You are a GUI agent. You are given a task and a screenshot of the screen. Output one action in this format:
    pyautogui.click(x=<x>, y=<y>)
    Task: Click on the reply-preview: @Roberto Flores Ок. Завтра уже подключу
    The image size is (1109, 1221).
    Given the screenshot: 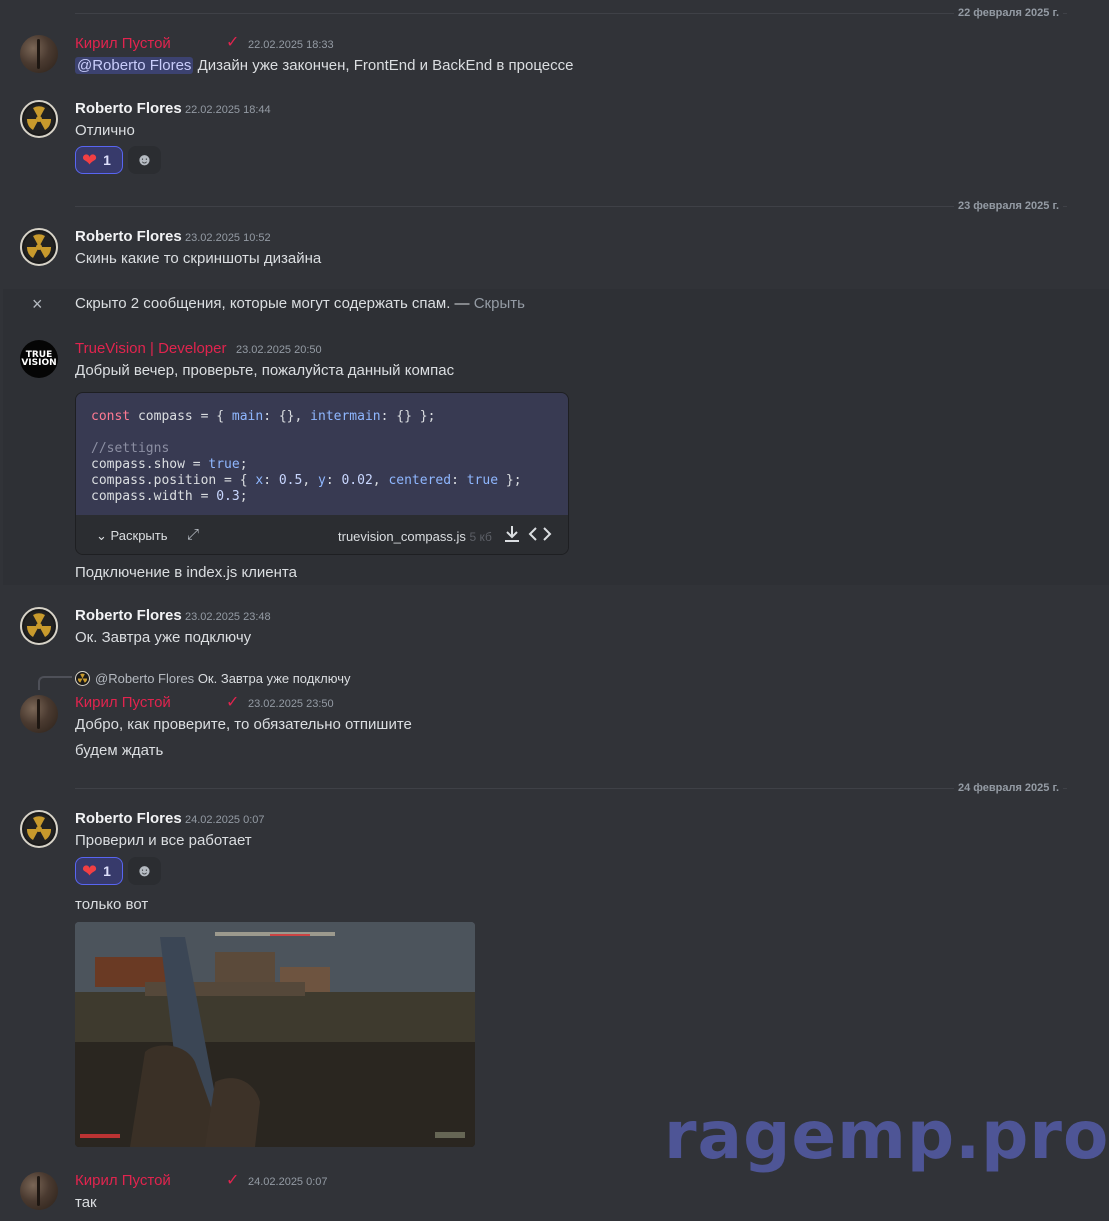 What is the action you would take?
    pyautogui.click(x=222, y=679)
    